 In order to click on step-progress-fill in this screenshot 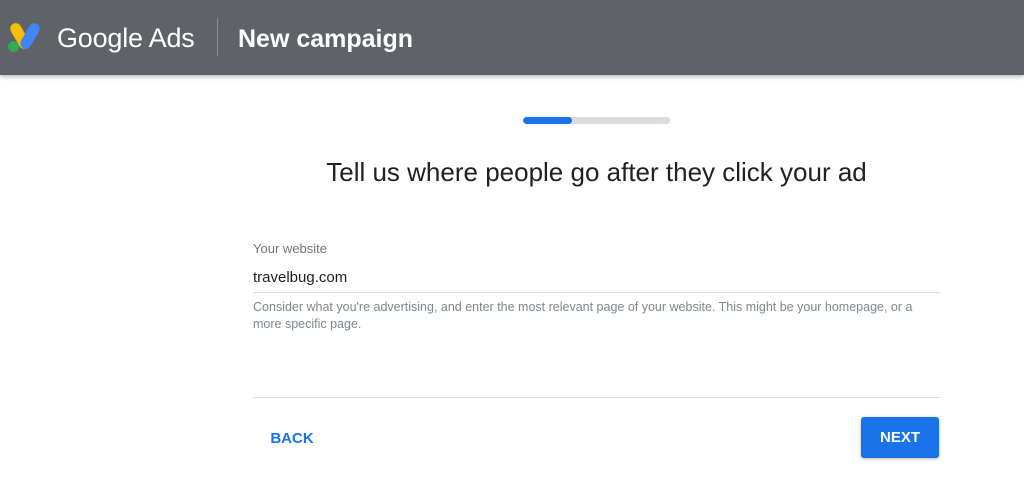, I will do `click(547, 120)`.